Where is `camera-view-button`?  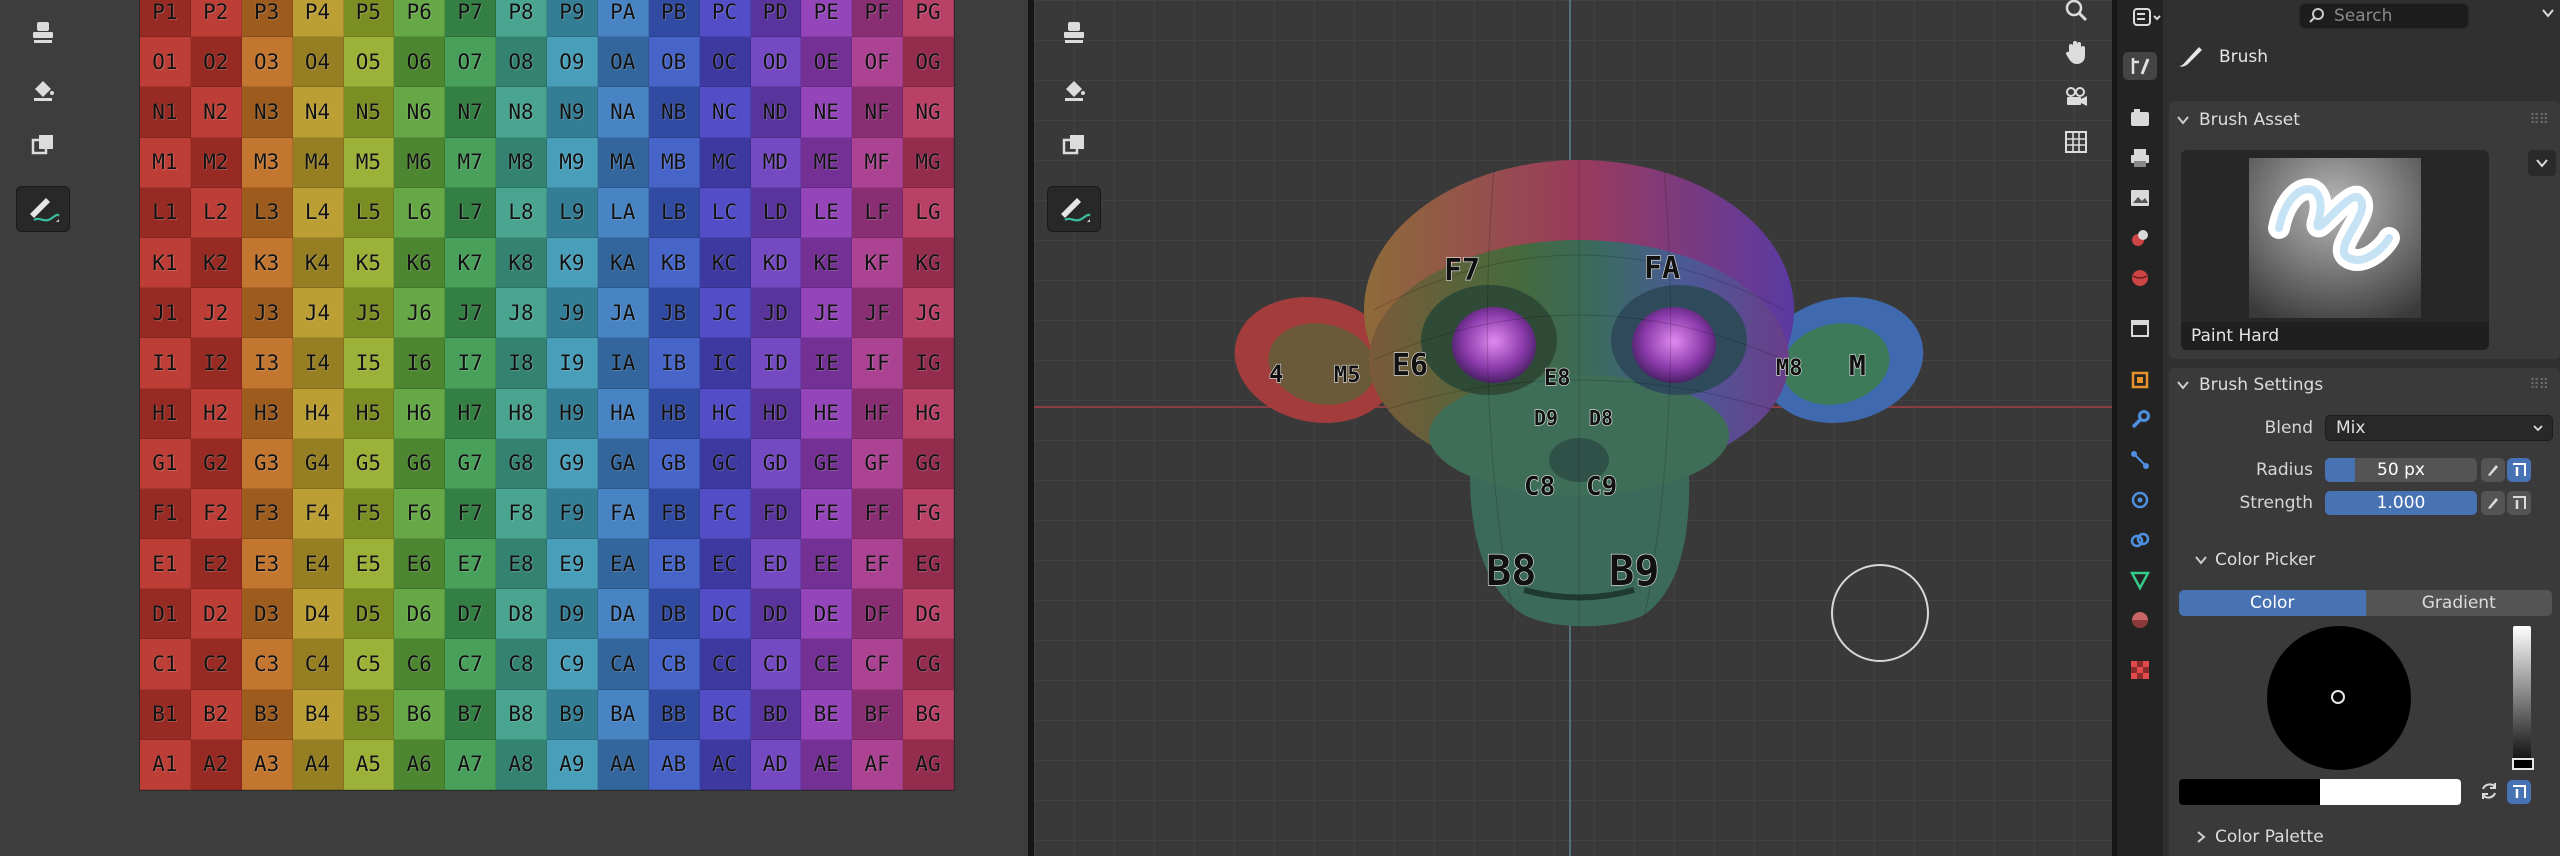 camera-view-button is located at coordinates (2076, 96).